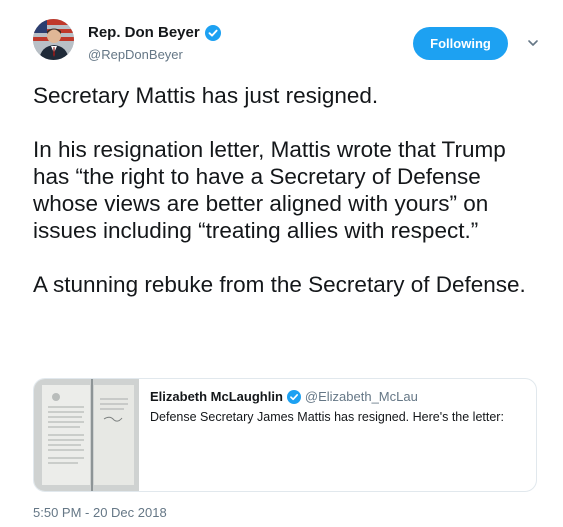  I want to click on quoted-author-handle: @Elizabeth_McLau, so click(361, 396).